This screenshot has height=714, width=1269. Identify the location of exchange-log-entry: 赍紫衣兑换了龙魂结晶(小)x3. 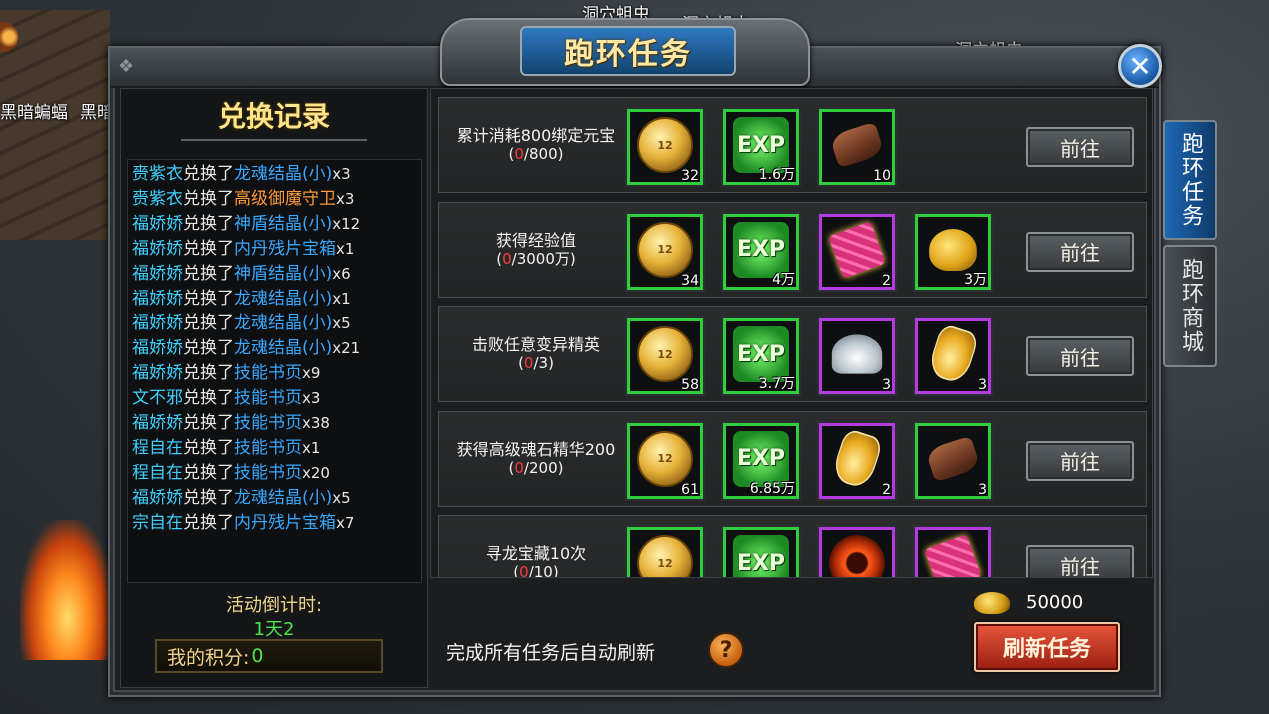
(274, 174).